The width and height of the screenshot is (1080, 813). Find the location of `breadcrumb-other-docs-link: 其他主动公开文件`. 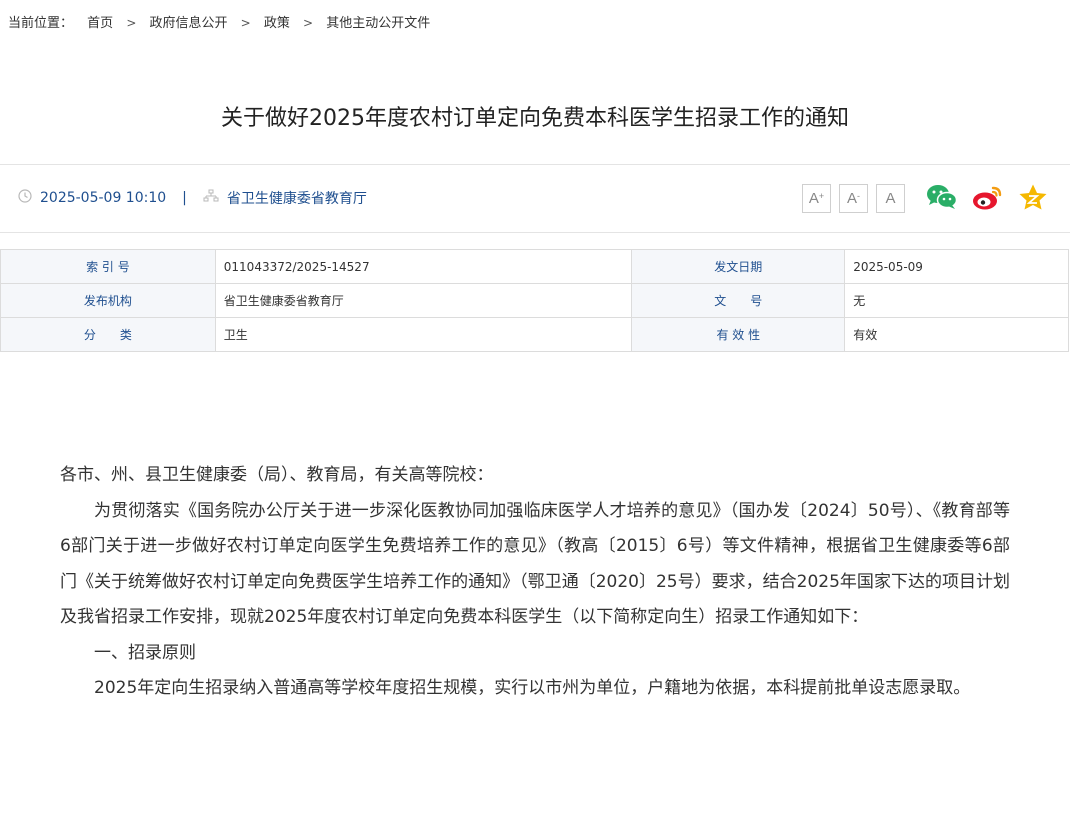

breadcrumb-other-docs-link: 其他主动公开文件 is located at coordinates (378, 23).